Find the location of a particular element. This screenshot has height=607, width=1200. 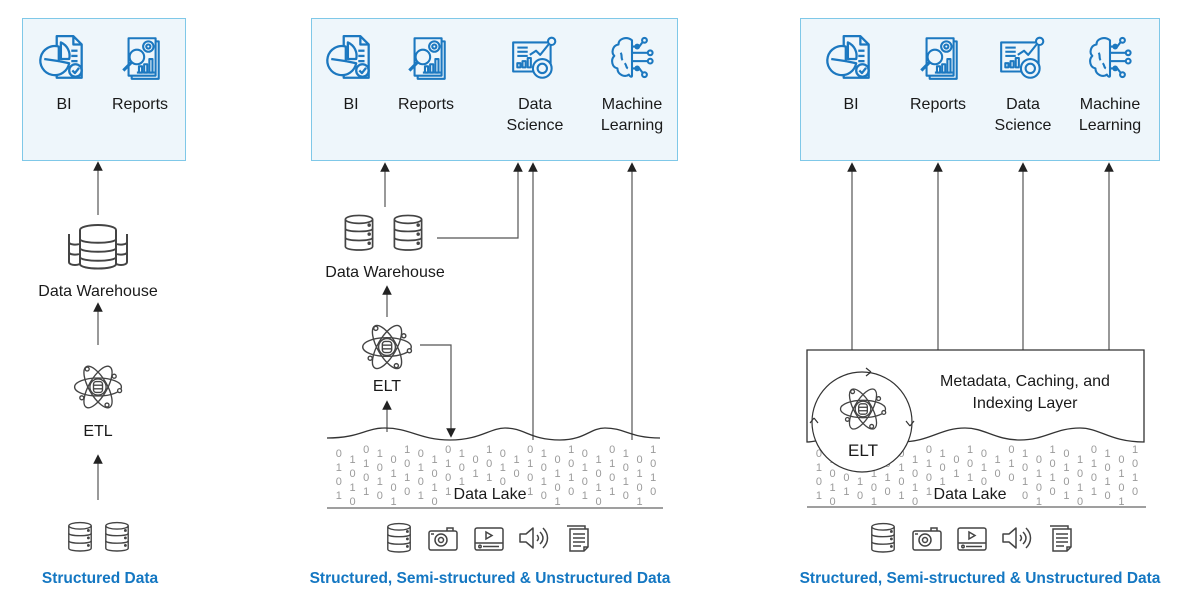

data-science-icon is located at coordinates (535, 58).